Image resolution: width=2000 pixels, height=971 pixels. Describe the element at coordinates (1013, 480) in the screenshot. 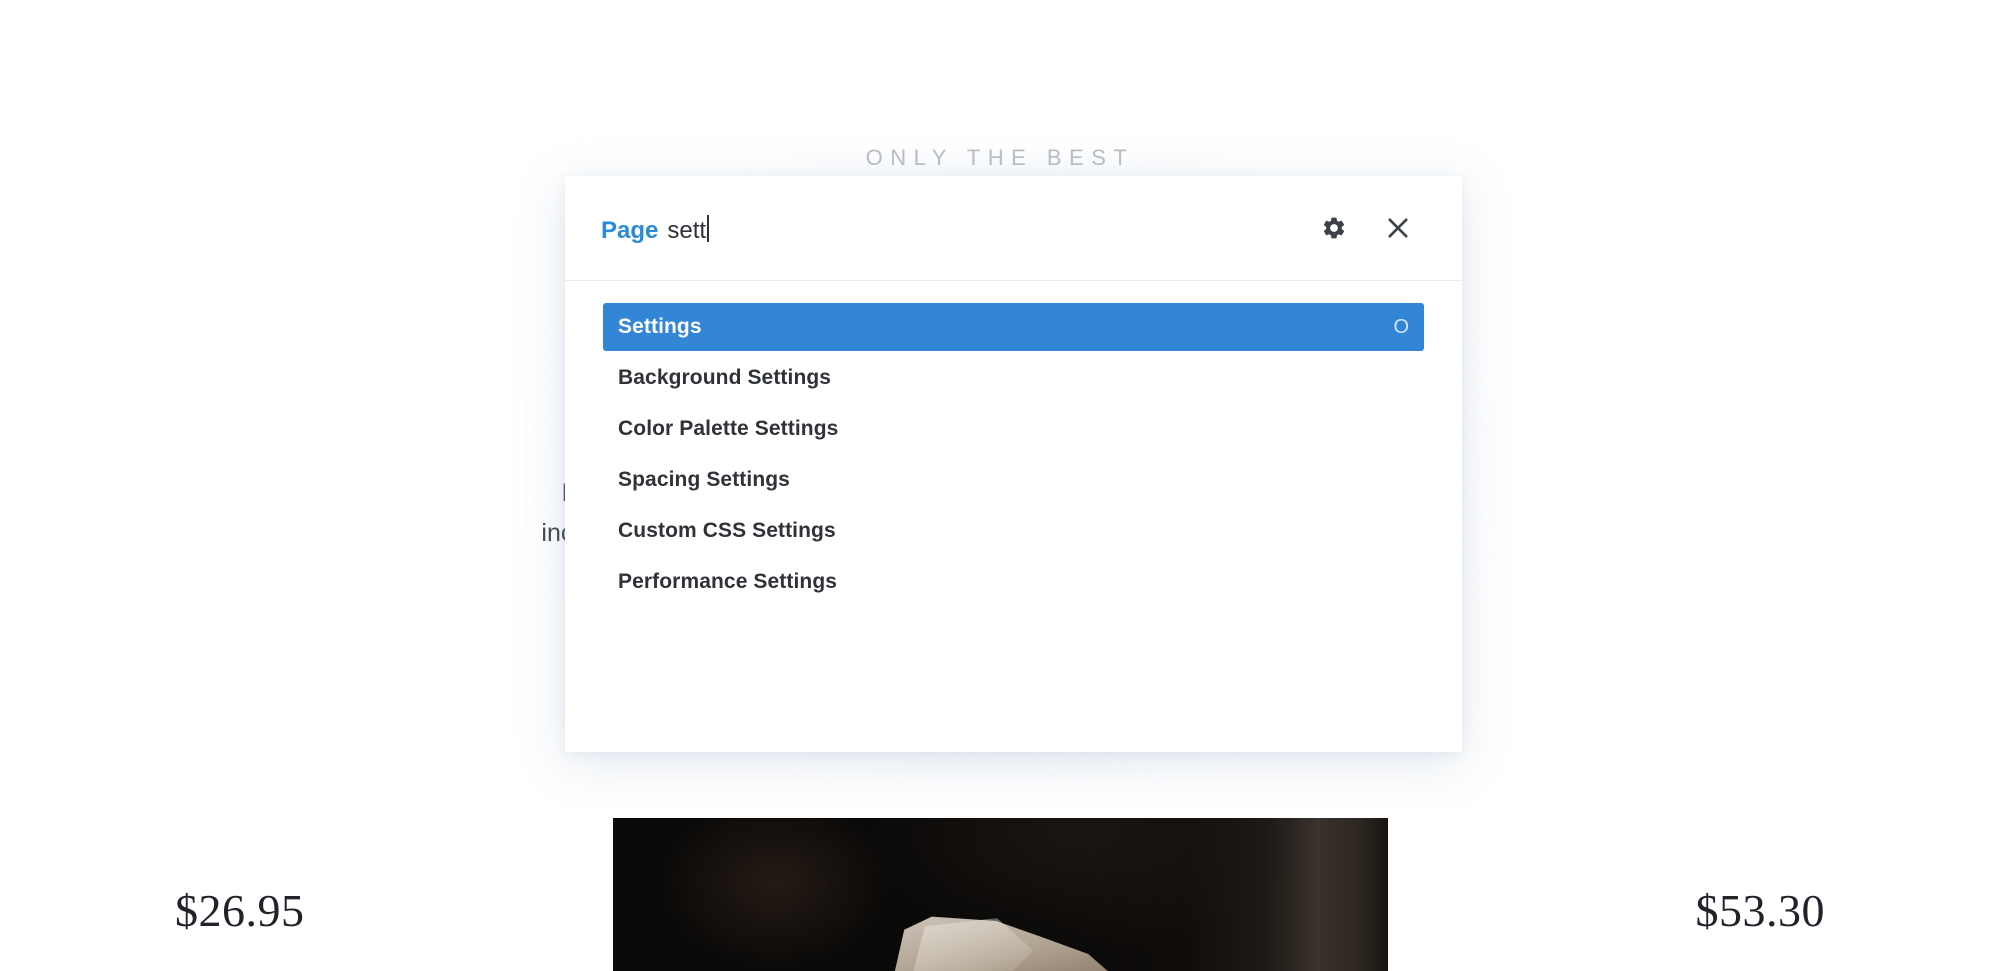

I see `command-result-item: Spacing Settings` at that location.